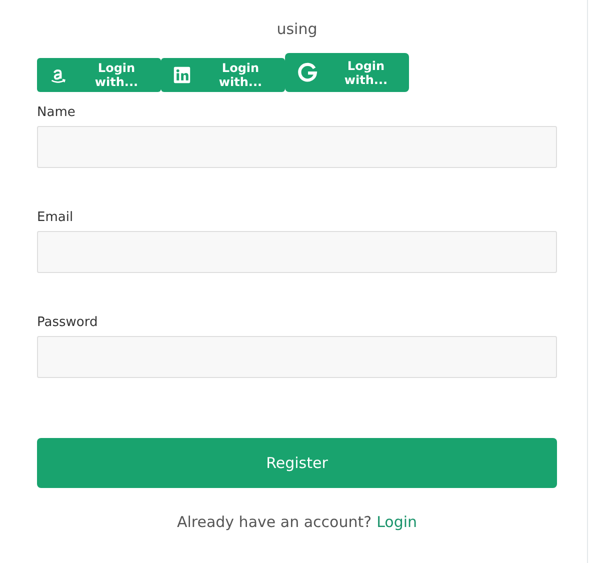 This screenshot has height=563, width=598. Describe the element at coordinates (297, 29) in the screenshot. I see `using-text: using` at that location.